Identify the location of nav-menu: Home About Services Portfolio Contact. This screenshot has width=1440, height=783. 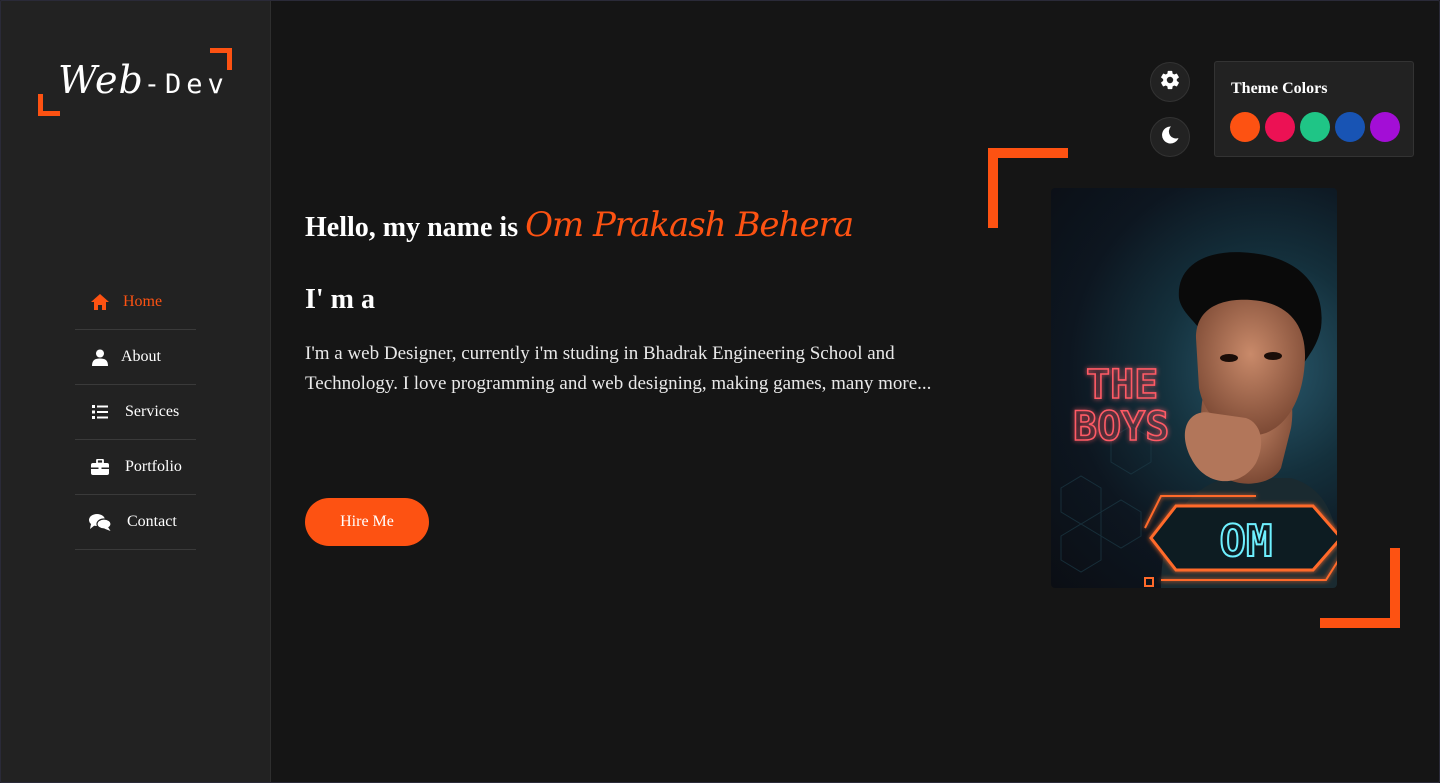
(135, 412).